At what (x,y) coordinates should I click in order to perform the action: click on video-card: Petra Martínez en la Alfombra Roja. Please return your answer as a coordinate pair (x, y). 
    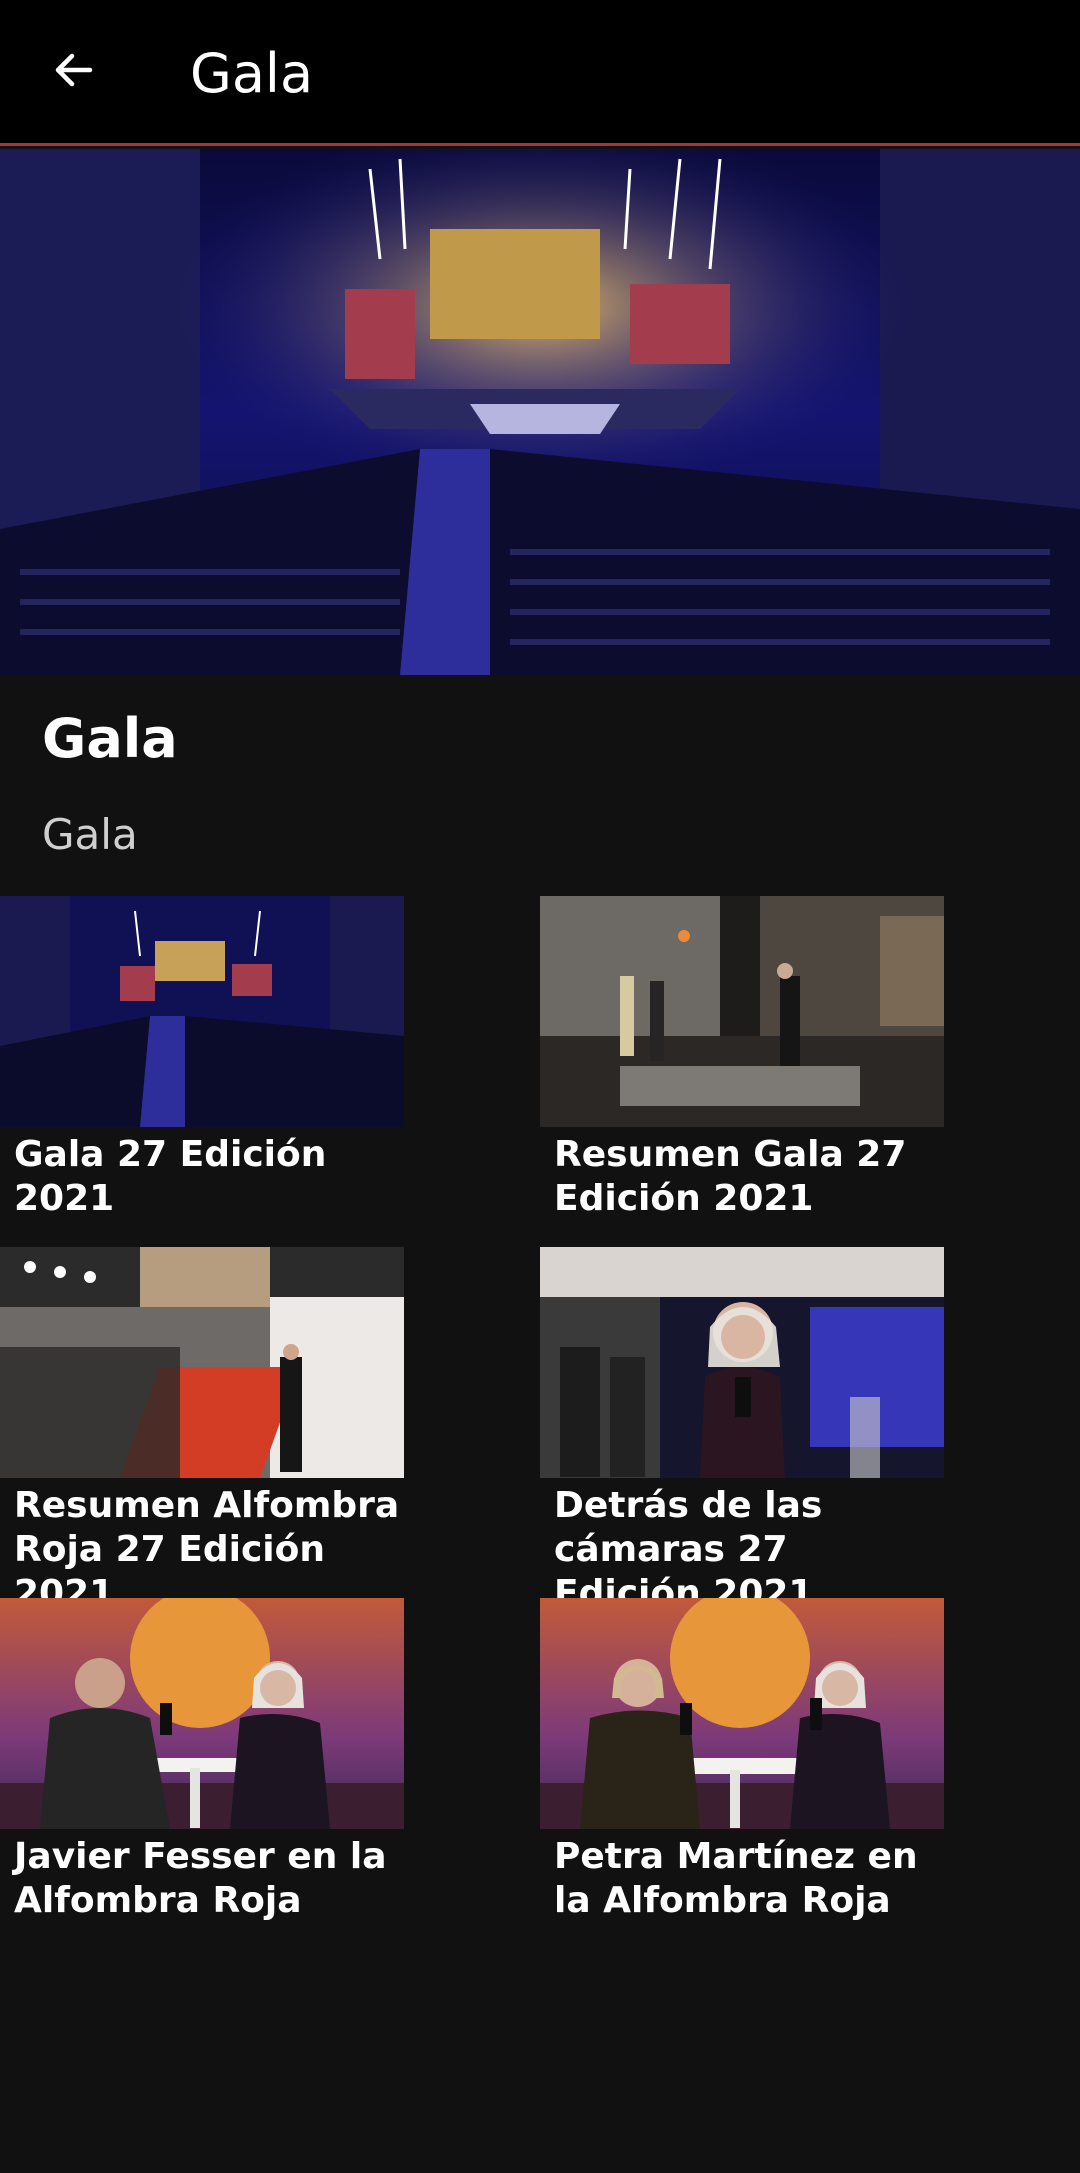
    Looking at the image, I should click on (742, 1760).